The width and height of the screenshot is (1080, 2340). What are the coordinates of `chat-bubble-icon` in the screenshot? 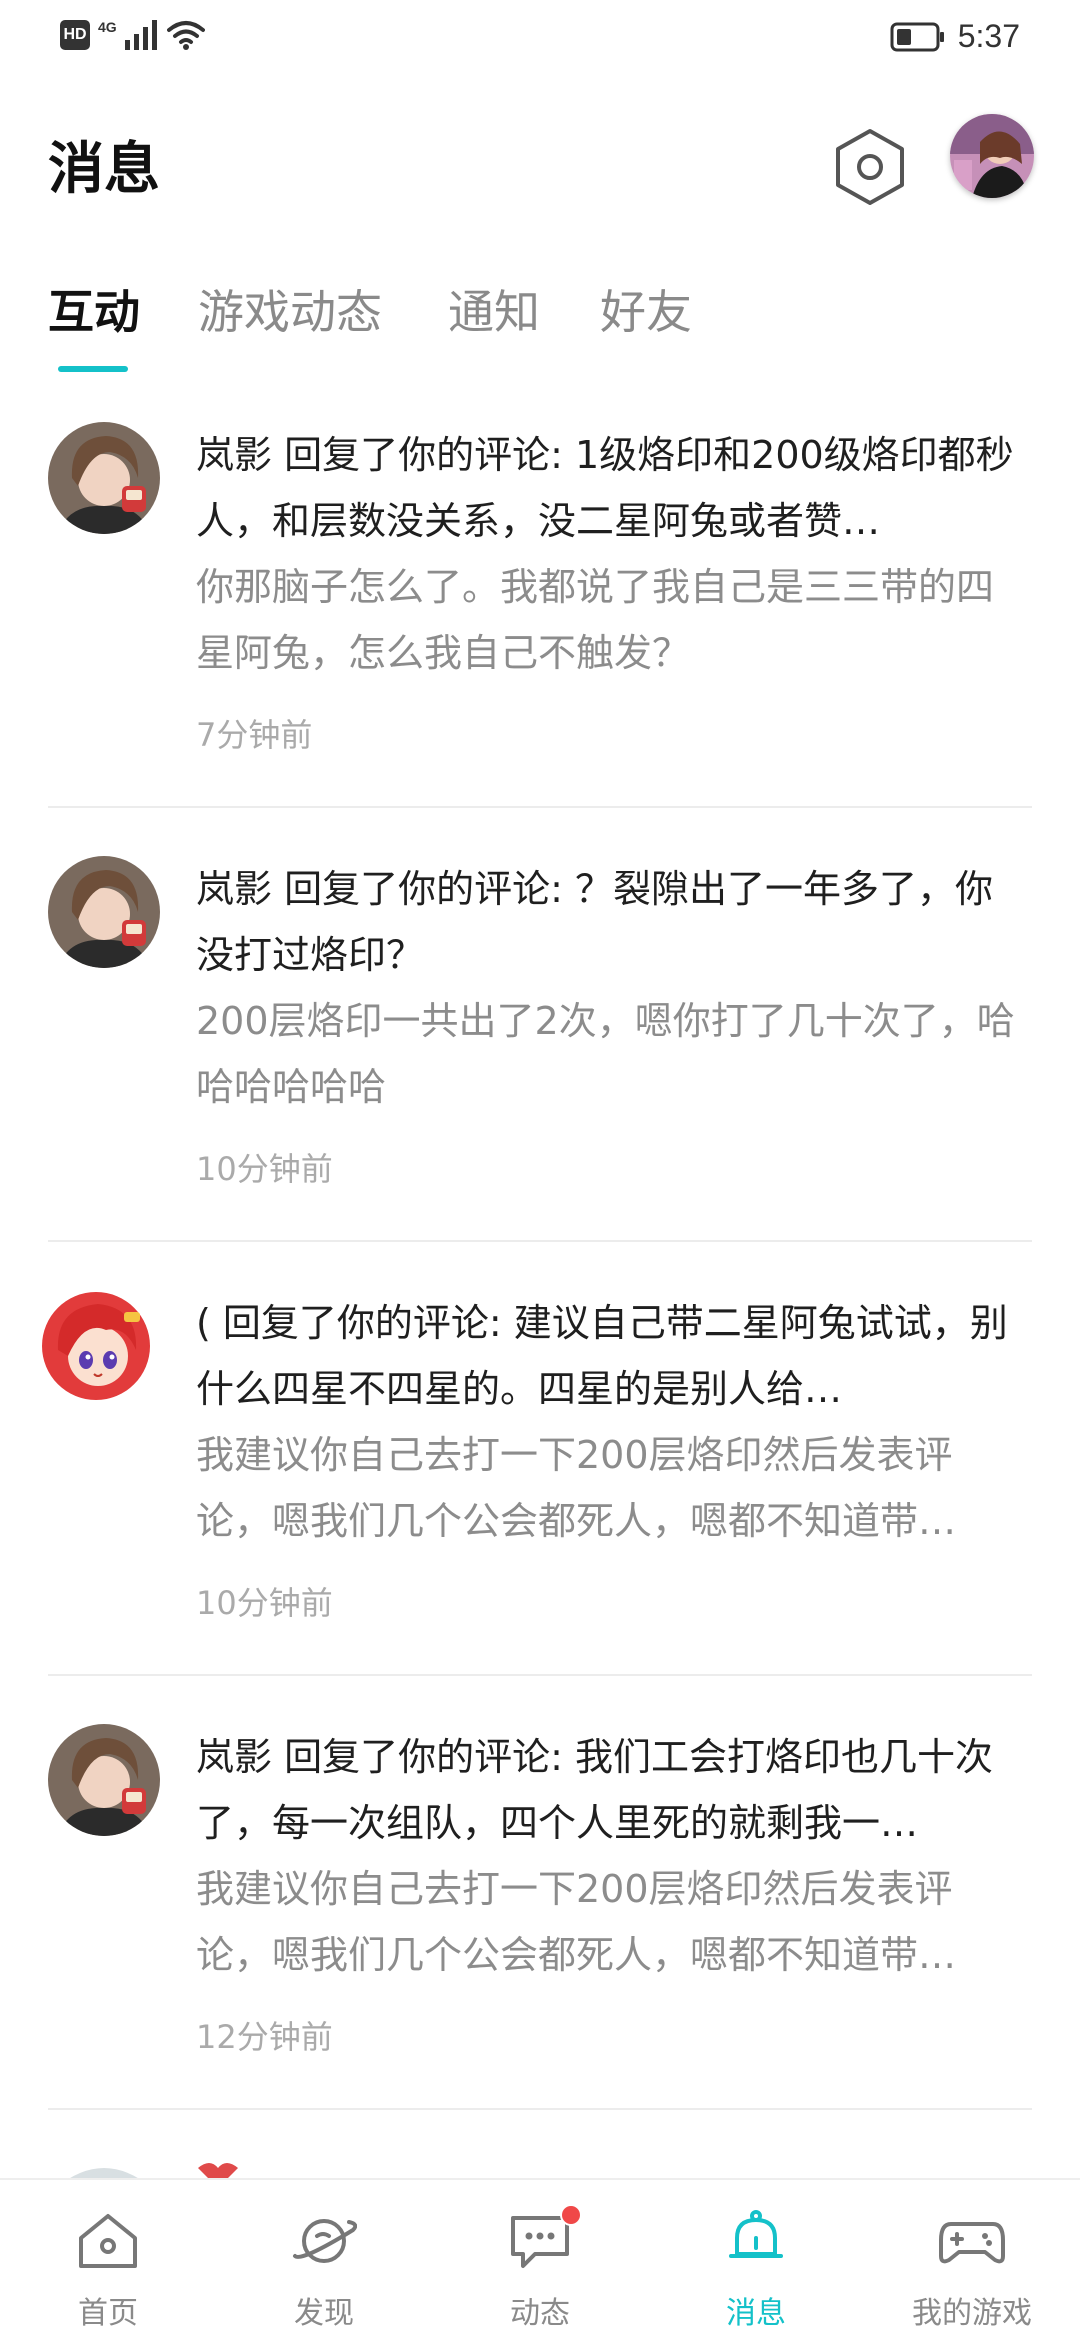 It's located at (542, 2240).